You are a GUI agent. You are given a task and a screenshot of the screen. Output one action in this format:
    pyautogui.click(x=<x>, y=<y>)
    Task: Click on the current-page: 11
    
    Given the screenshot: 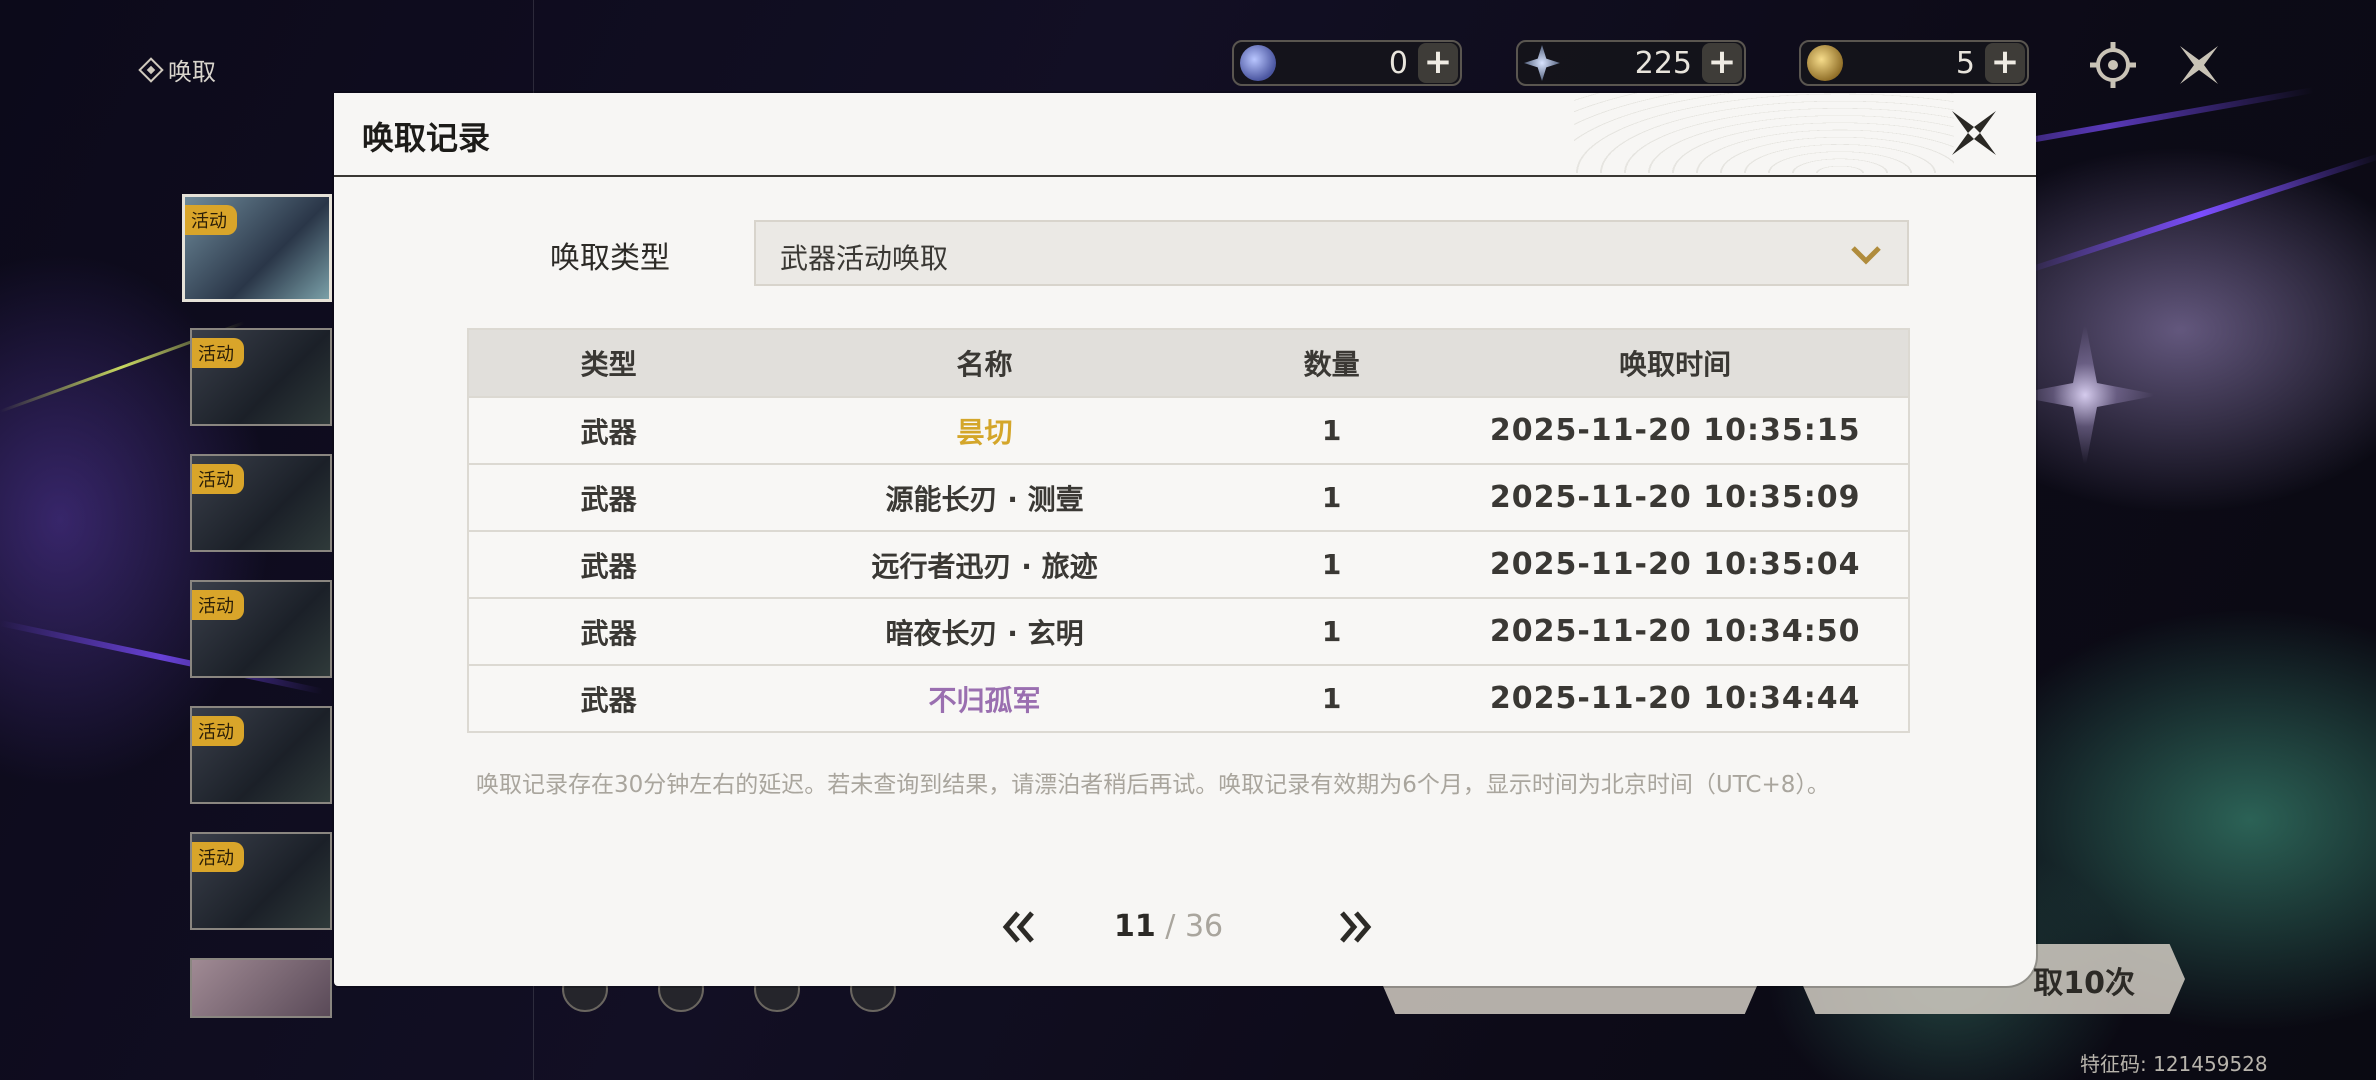 What is the action you would take?
    pyautogui.click(x=1135, y=926)
    